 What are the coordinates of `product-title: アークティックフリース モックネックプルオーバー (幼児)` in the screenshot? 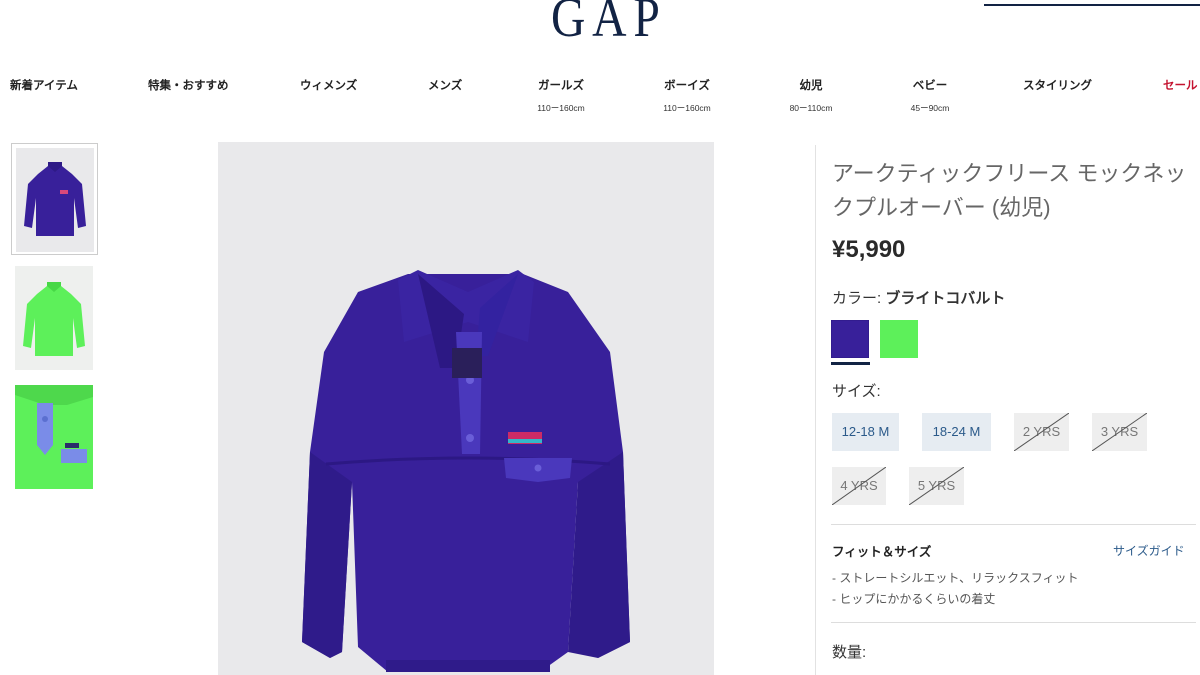 It's located at (1009, 190).